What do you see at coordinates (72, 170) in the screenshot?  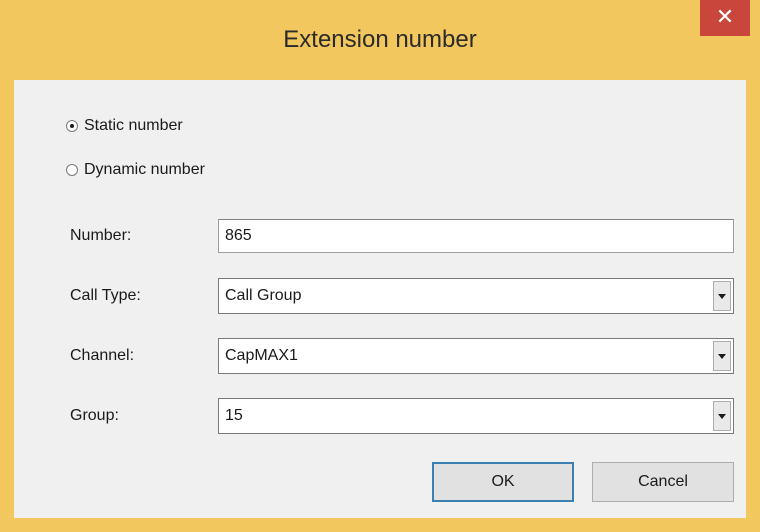 I see `radio-unselected-icon` at bounding box center [72, 170].